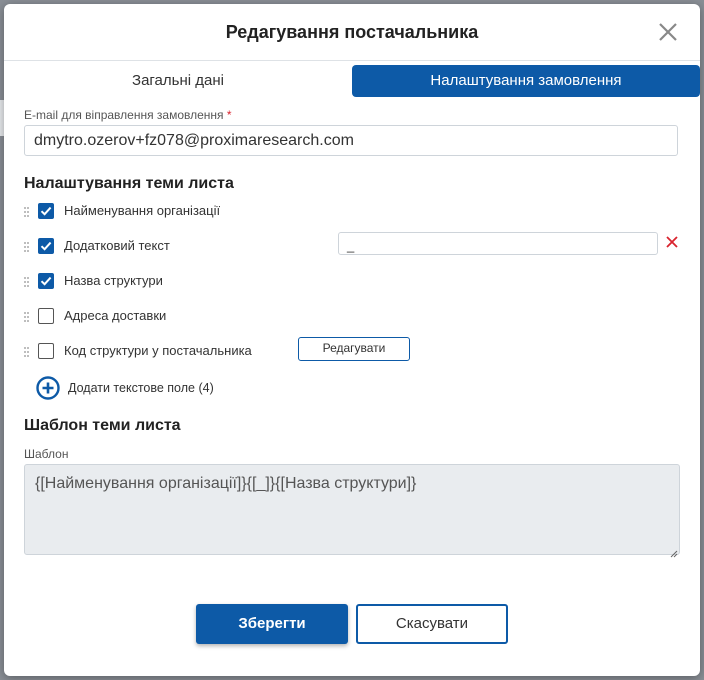 Image resolution: width=704 pixels, height=680 pixels. I want to click on subject-item-structure-name: Назва структури, so click(354, 284).